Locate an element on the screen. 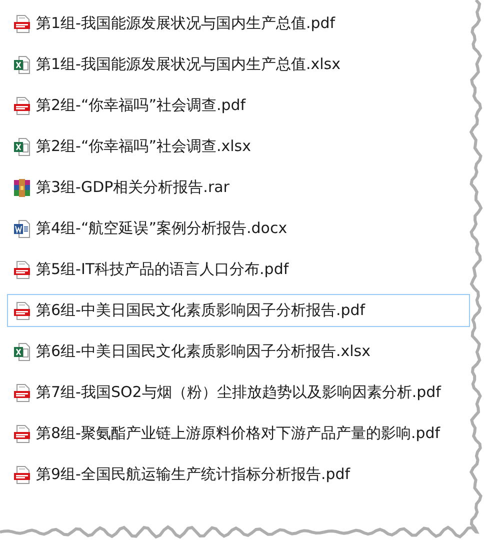 The height and width of the screenshot is (546, 487). file-item: 第6组-中美日国民文化素质影响因子分析报告.pdf is located at coordinates (238, 310).